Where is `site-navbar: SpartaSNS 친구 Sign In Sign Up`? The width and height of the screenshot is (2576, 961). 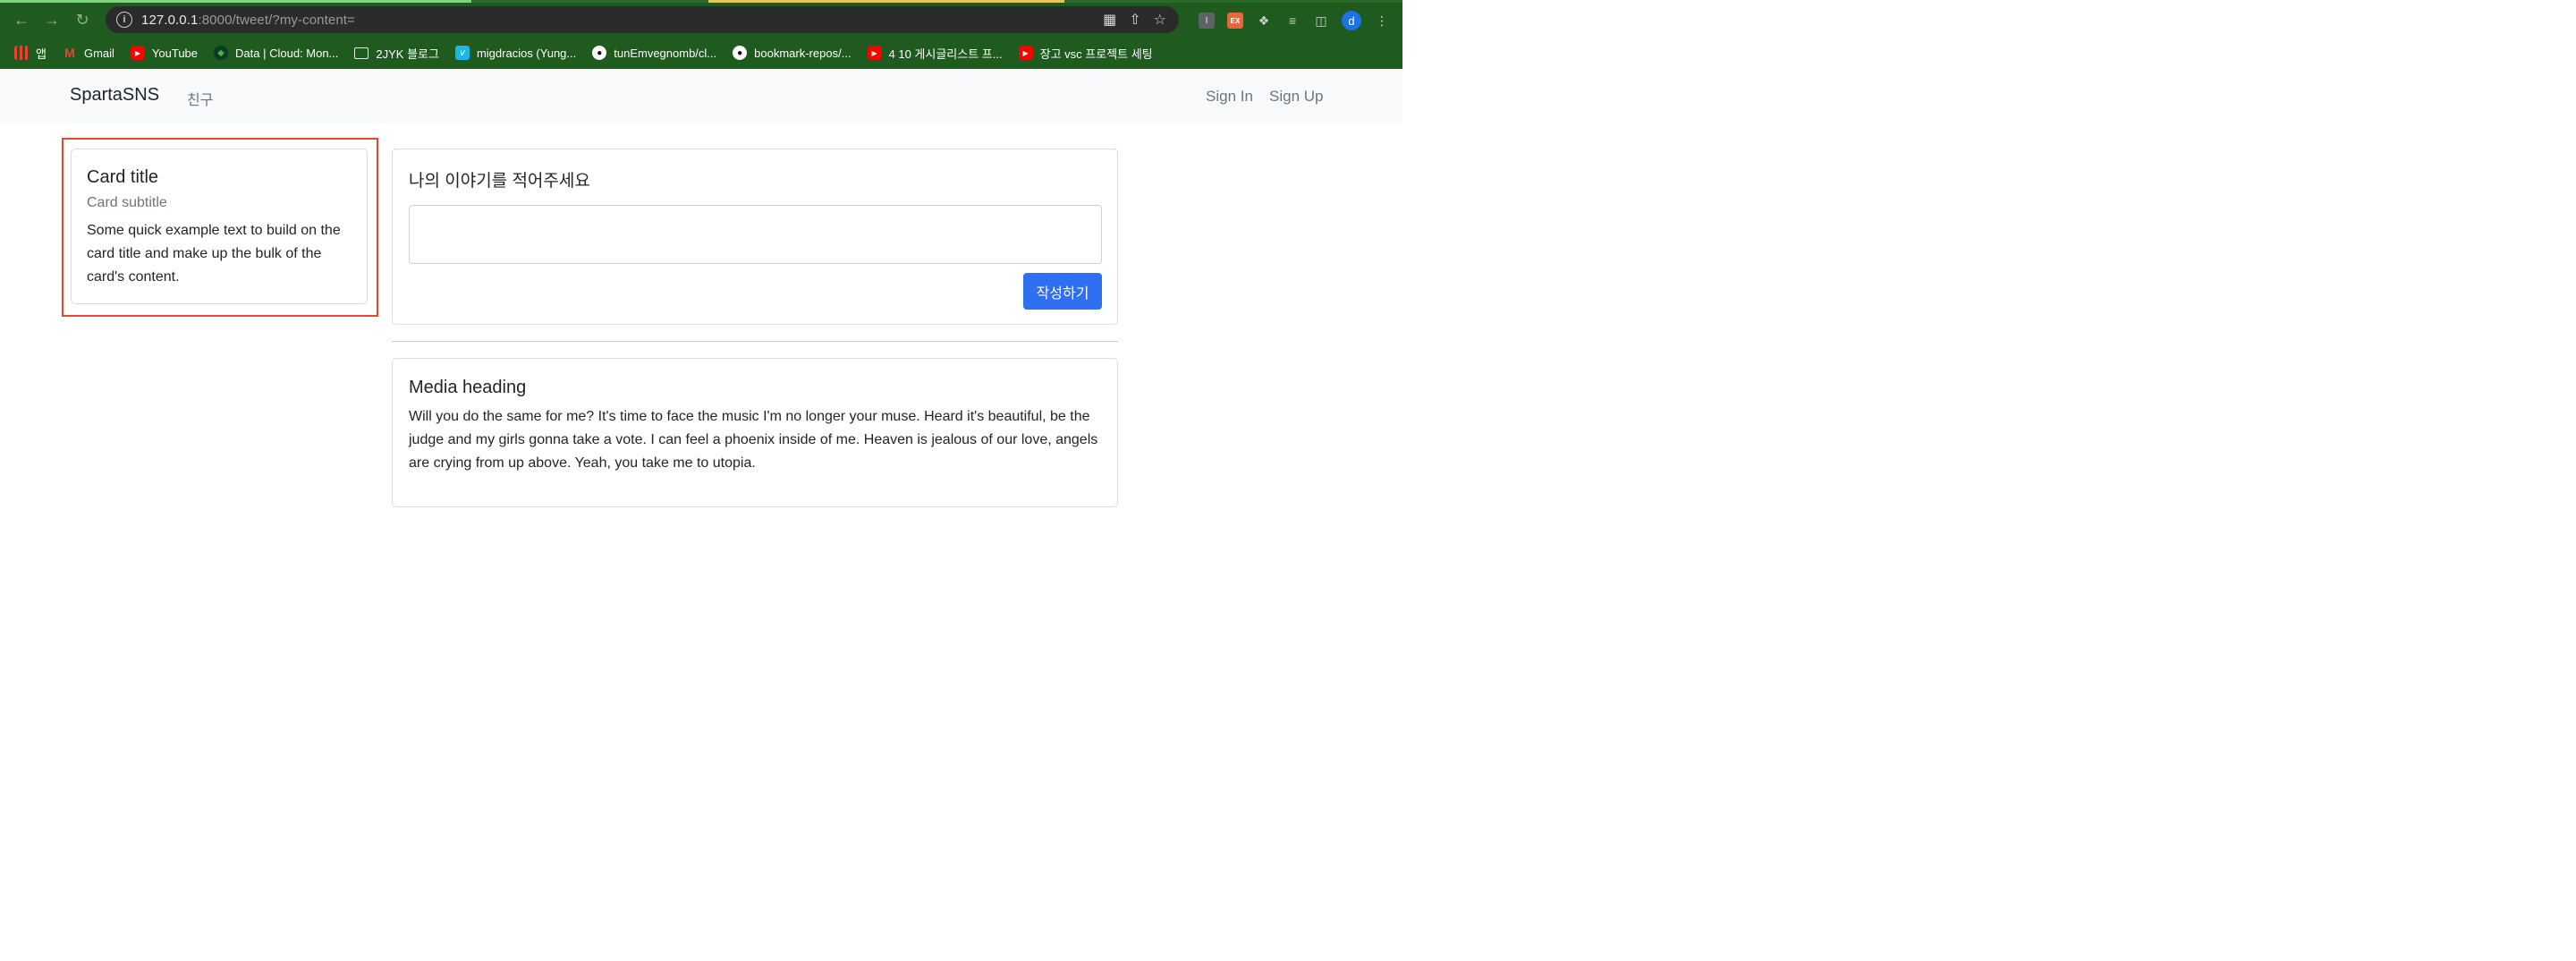 site-navbar: SpartaSNS 친구 Sign In Sign Up is located at coordinates (701, 96).